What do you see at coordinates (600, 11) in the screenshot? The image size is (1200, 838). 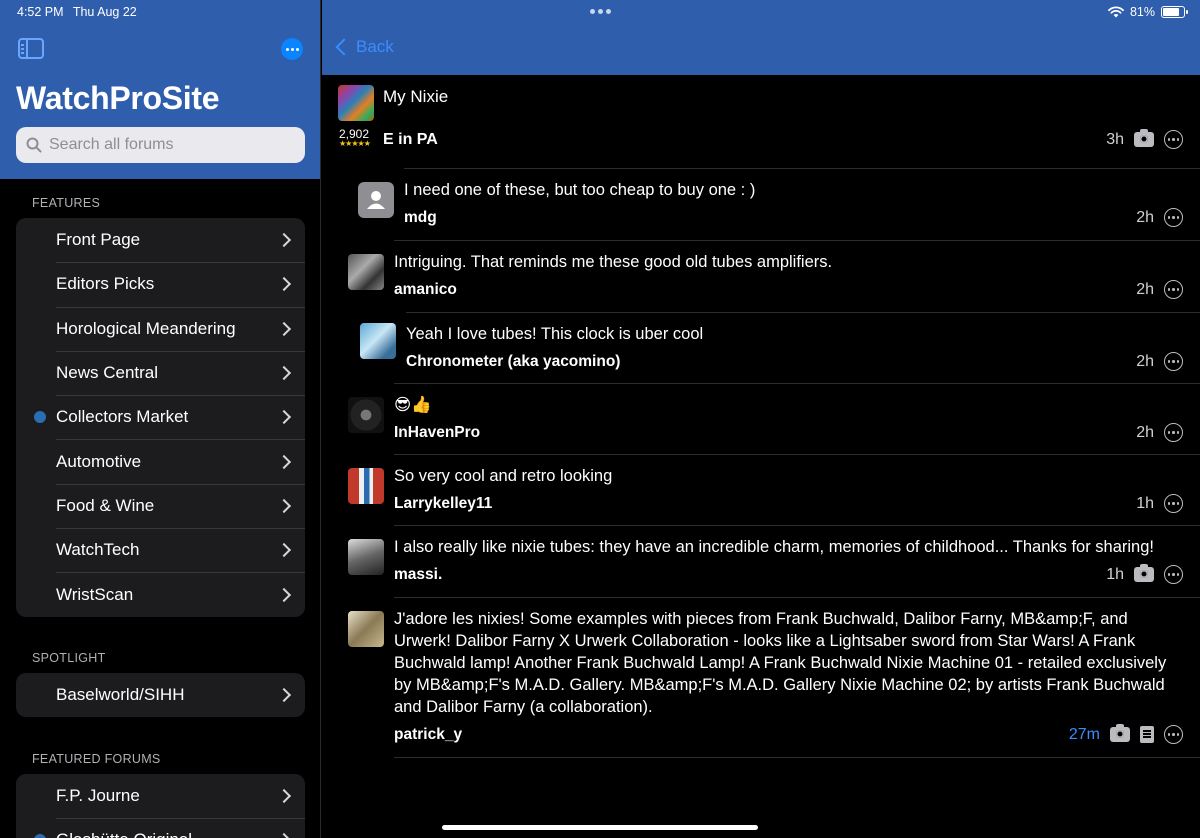 I see `multitasking-dots-icon` at bounding box center [600, 11].